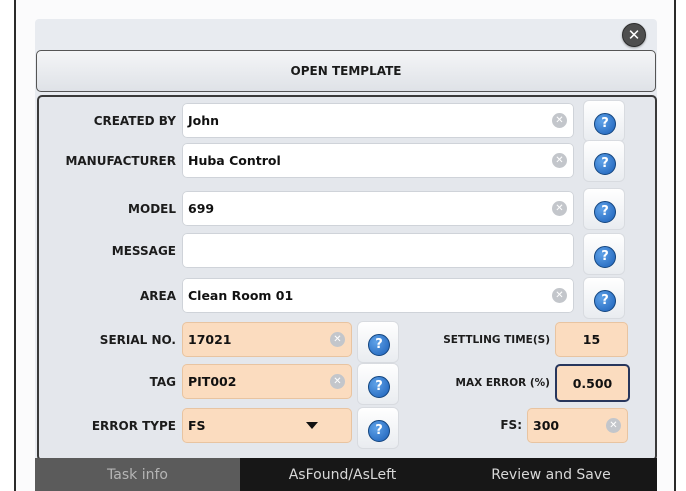  Describe the element at coordinates (378, 120) in the screenshot. I see `created-by-field: John ✕` at that location.